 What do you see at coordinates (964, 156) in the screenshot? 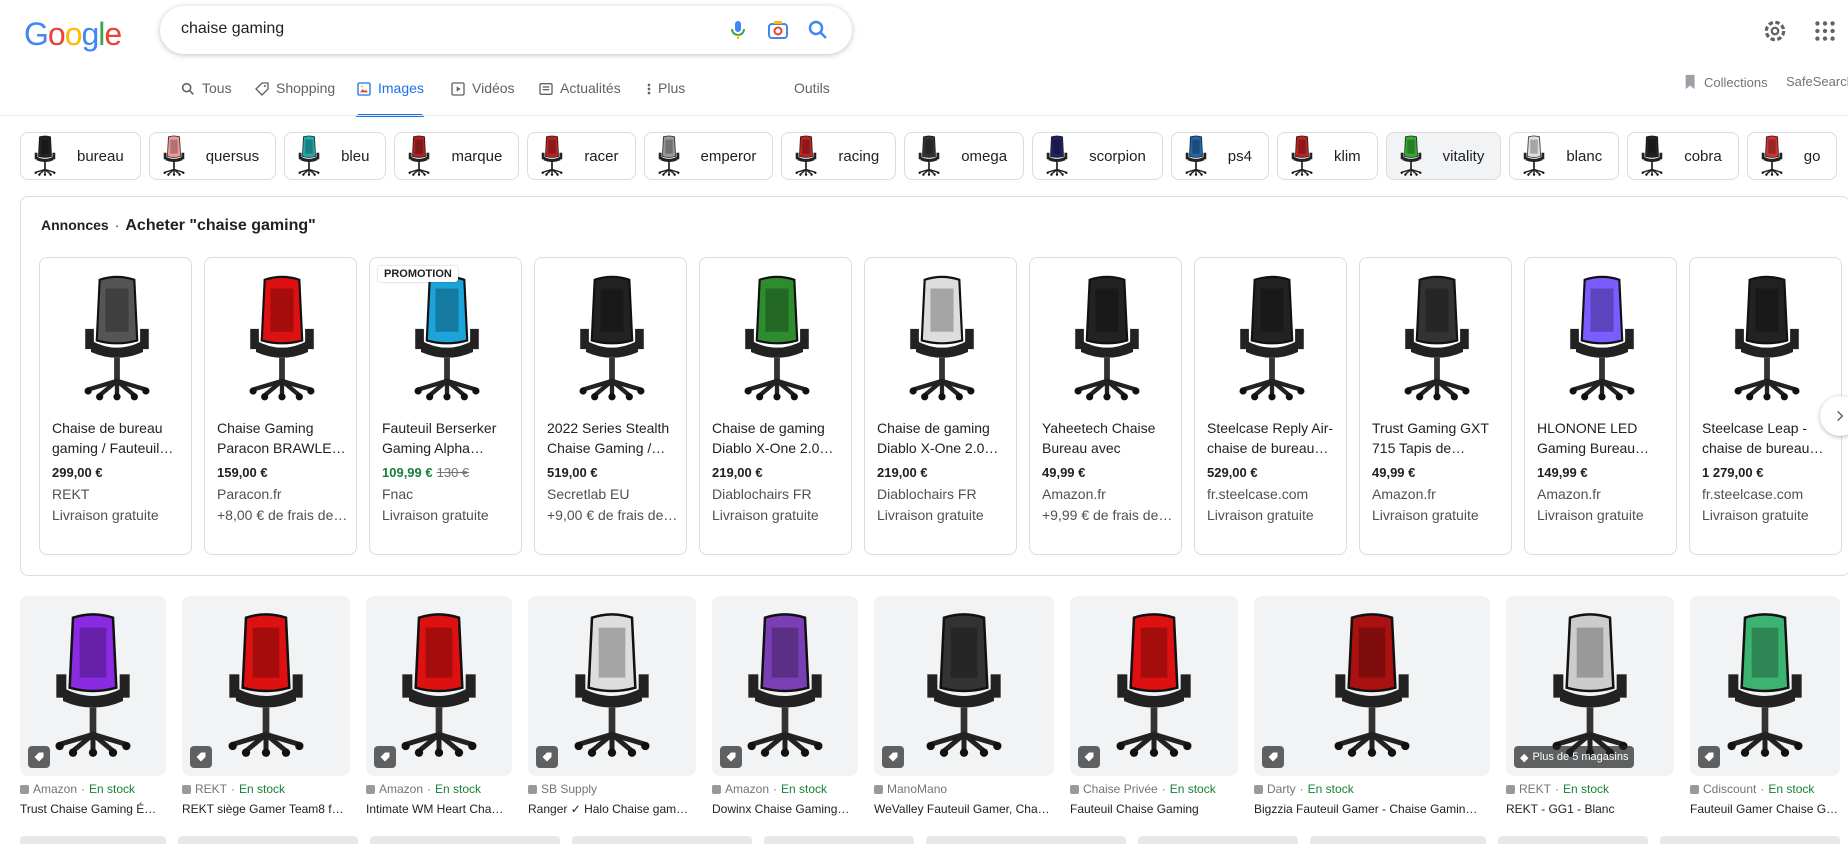
I see `chip-omega: omega` at bounding box center [964, 156].